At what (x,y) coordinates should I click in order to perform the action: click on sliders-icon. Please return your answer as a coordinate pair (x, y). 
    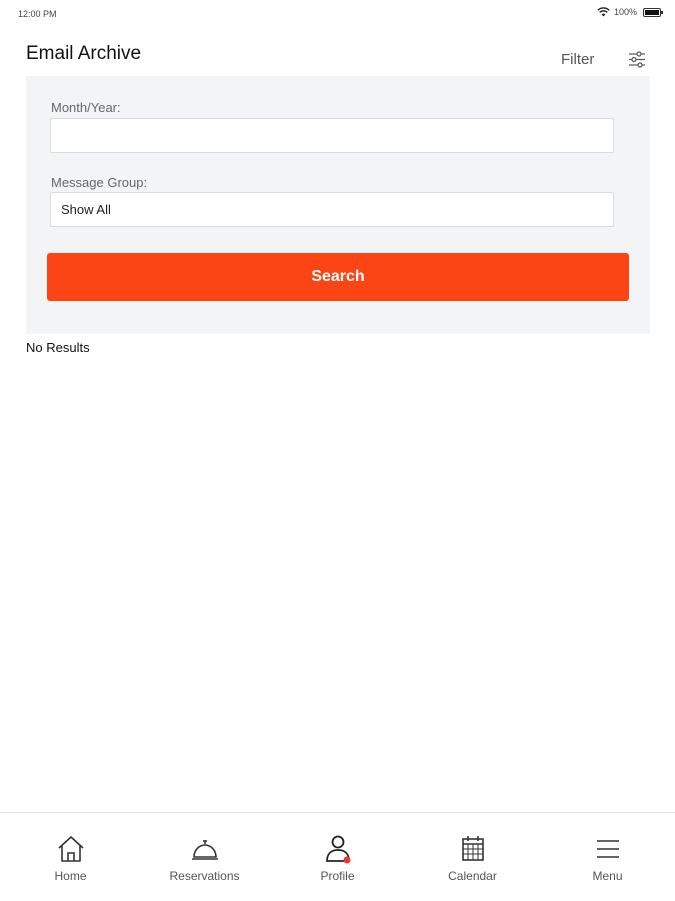
    Looking at the image, I should click on (637, 59).